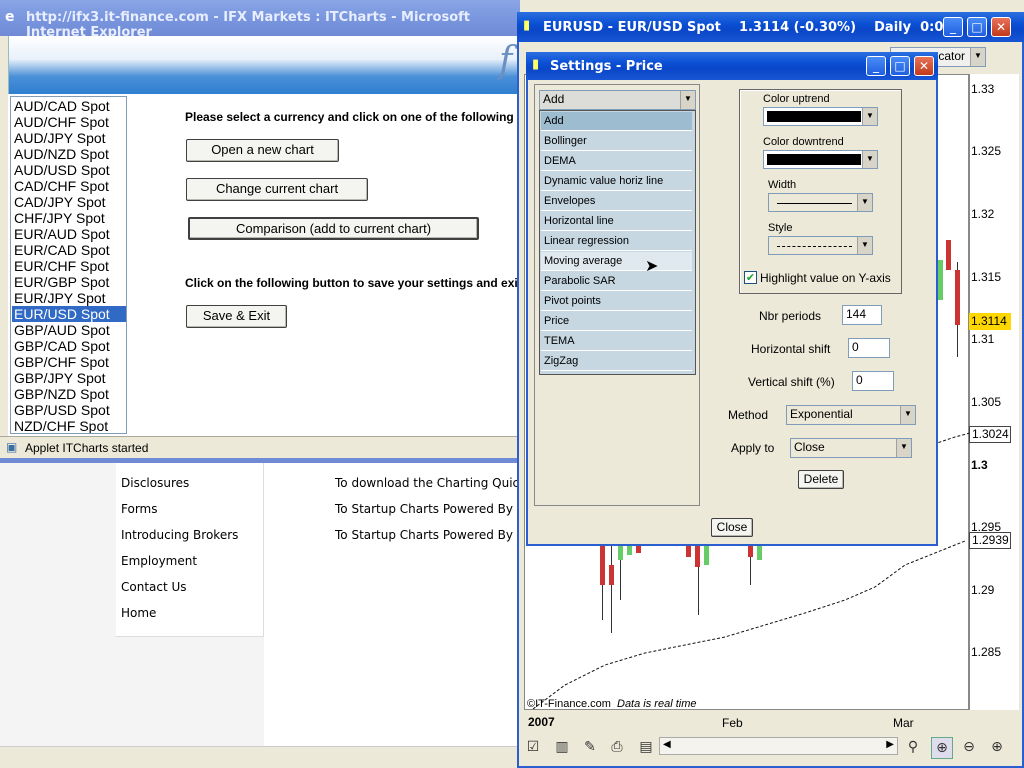  What do you see at coordinates (997, 747) in the screenshot?
I see `zoom-in-icon: ⊕` at bounding box center [997, 747].